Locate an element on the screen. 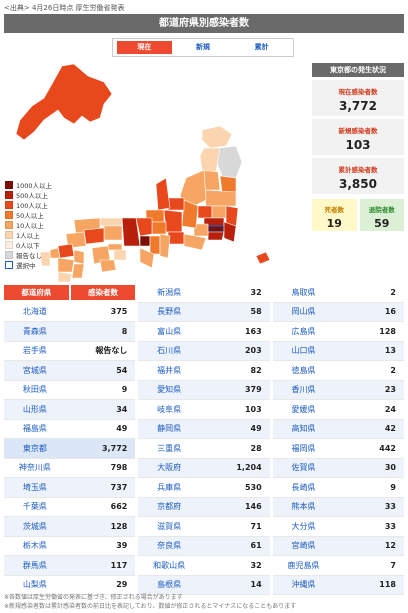 This screenshot has height=613, width=408. table-row: 千葉県 662 is located at coordinates (70, 507).